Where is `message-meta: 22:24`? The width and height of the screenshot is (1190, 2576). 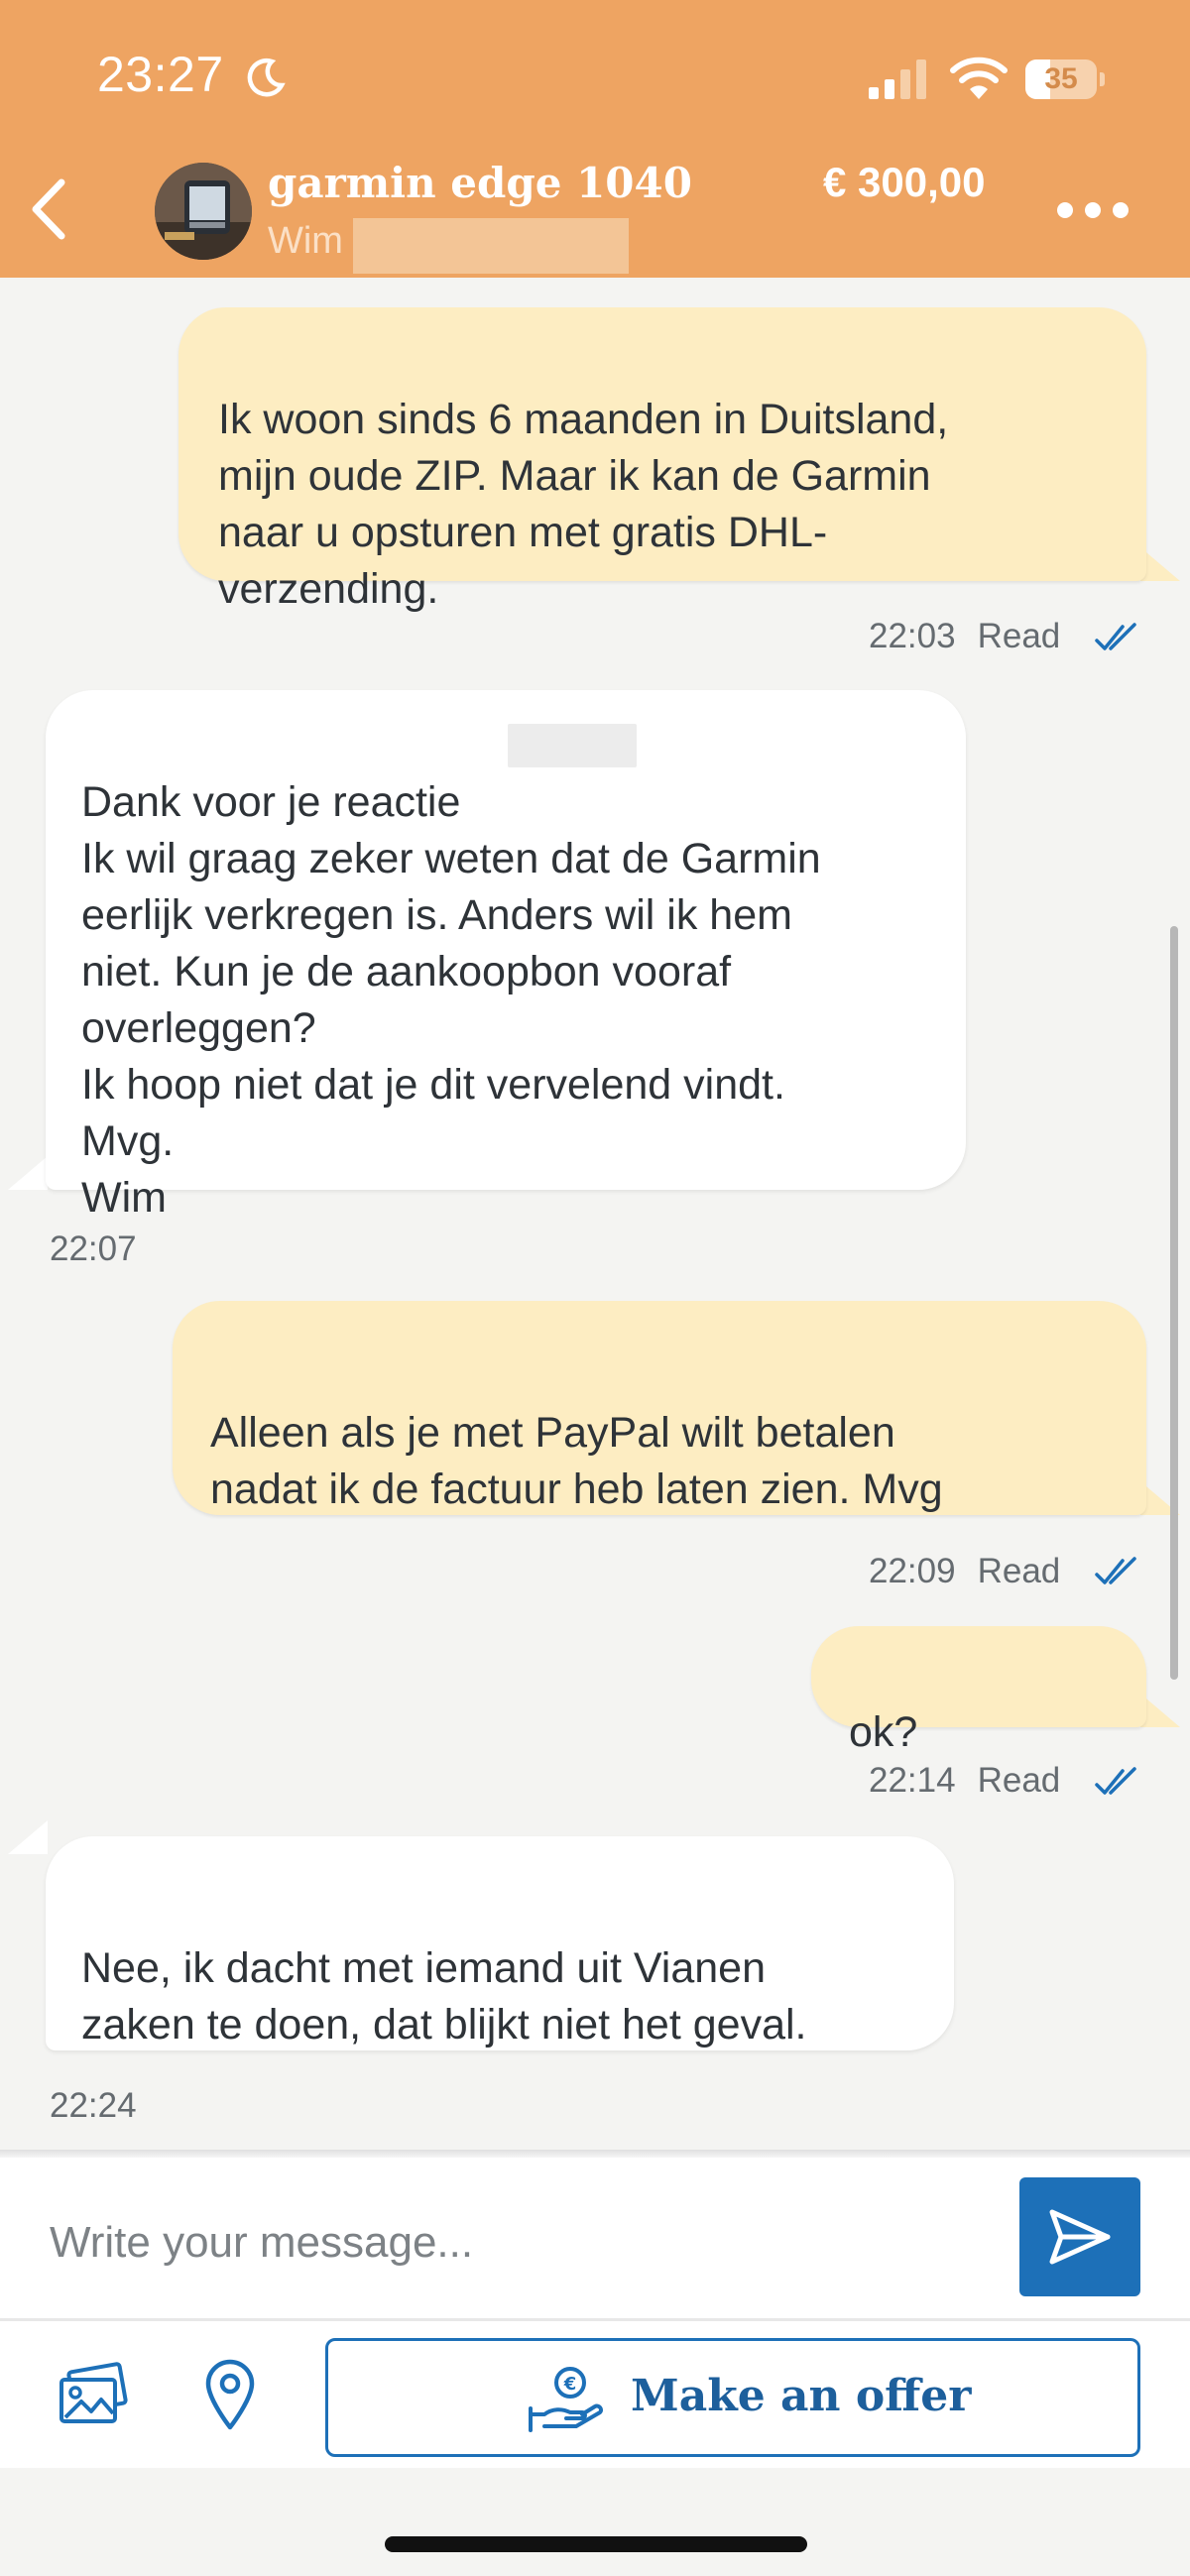
message-meta: 22:24 is located at coordinates (93, 2106).